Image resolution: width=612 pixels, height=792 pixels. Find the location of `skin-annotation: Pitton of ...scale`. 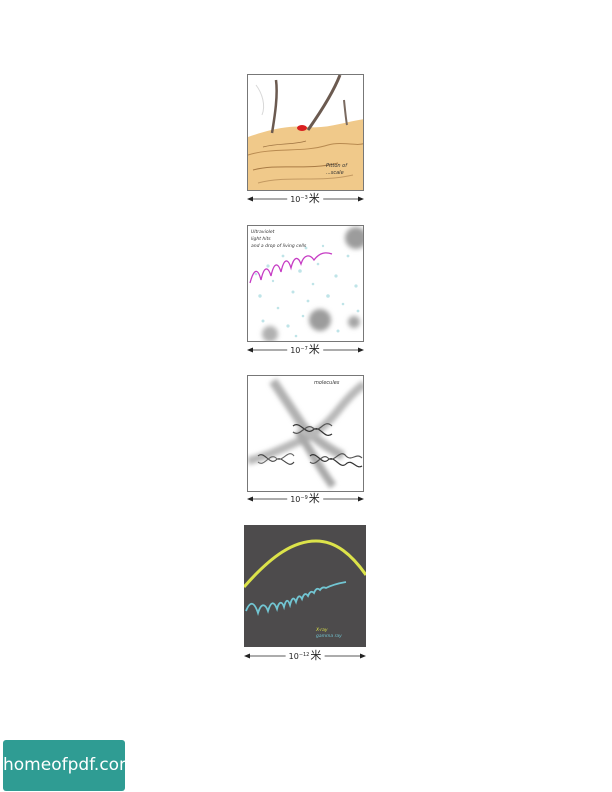

skin-annotation: Pitton of ...scale is located at coordinates (336, 169).